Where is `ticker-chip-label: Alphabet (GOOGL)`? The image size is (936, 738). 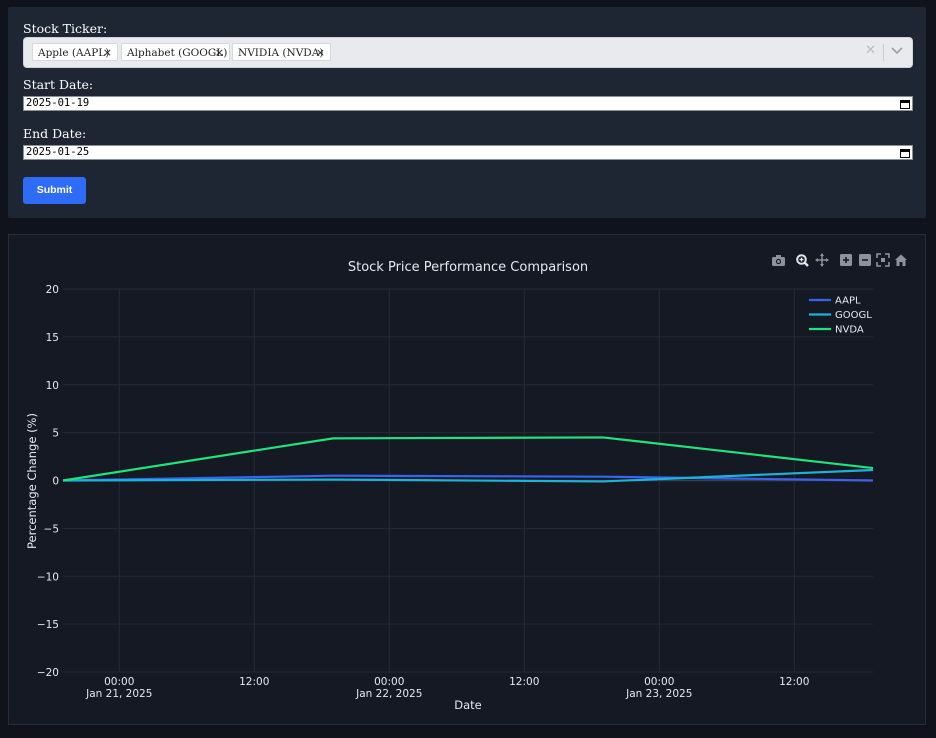 ticker-chip-label: Alphabet (GOOGL) is located at coordinates (177, 53).